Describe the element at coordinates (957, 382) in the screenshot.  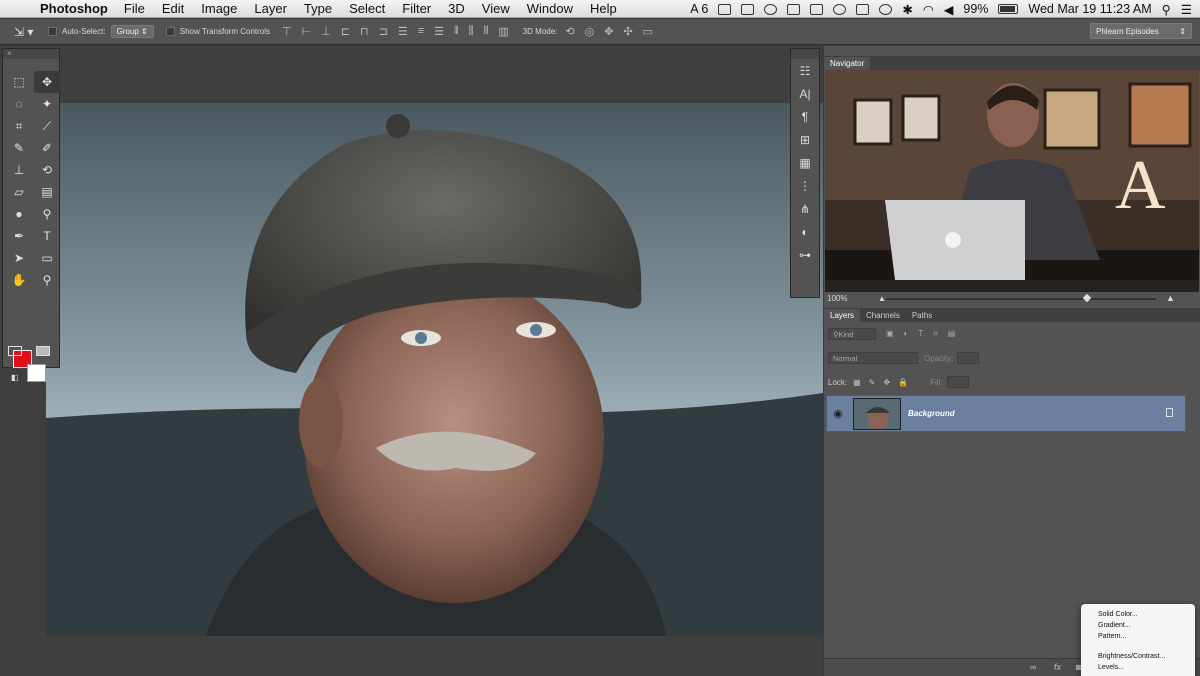
I see `fill-field` at that location.